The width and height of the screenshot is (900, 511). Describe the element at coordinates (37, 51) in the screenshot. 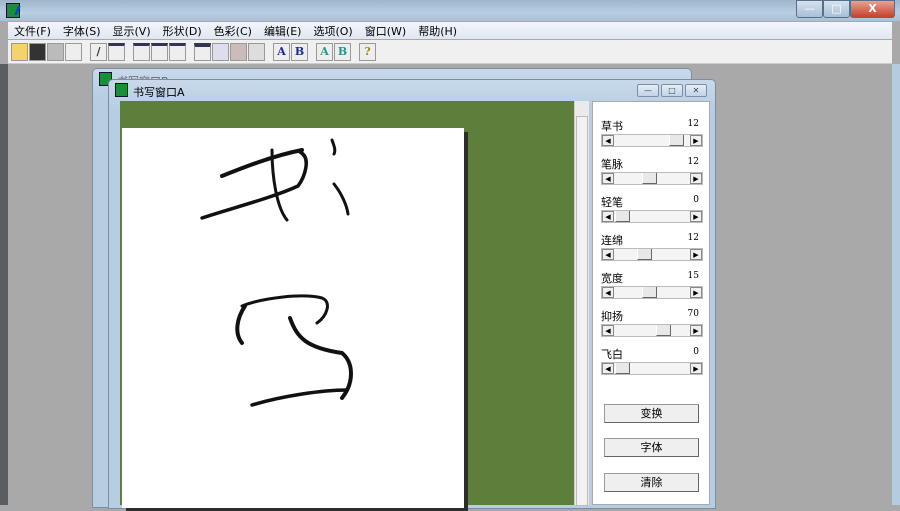

I see `save-icon` at that location.